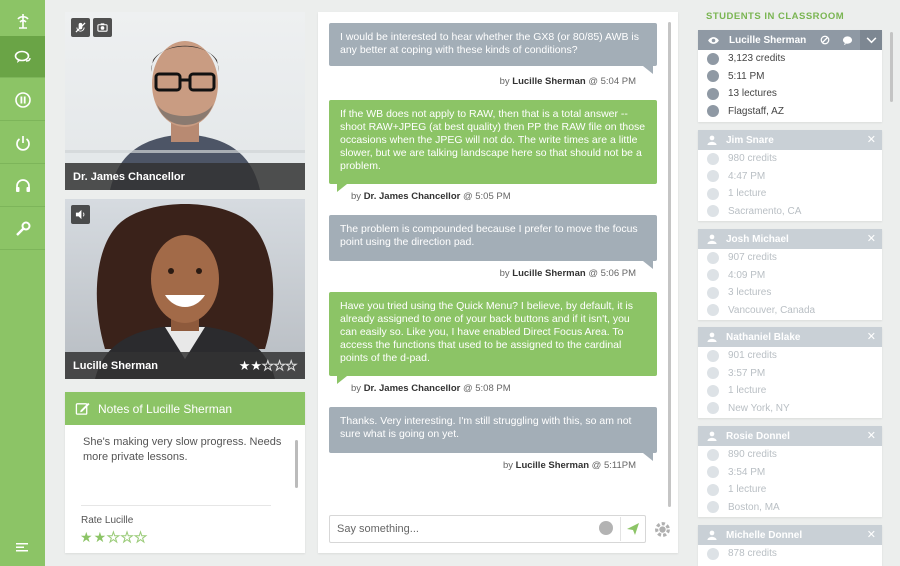  I want to click on student-lectures: 13 lectures, so click(790, 94).